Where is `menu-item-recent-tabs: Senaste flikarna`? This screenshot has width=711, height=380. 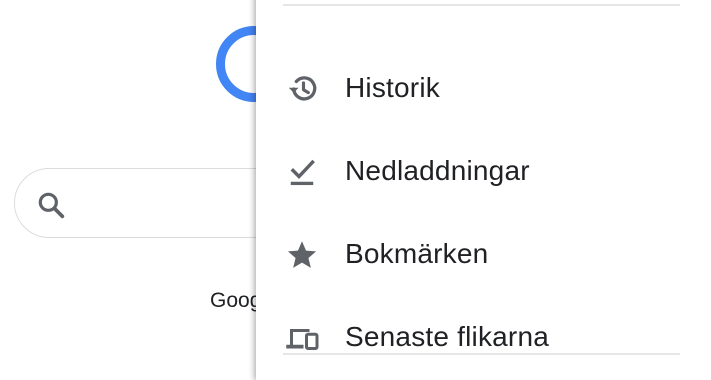 menu-item-recent-tabs: Senaste flikarna is located at coordinates (483, 338).